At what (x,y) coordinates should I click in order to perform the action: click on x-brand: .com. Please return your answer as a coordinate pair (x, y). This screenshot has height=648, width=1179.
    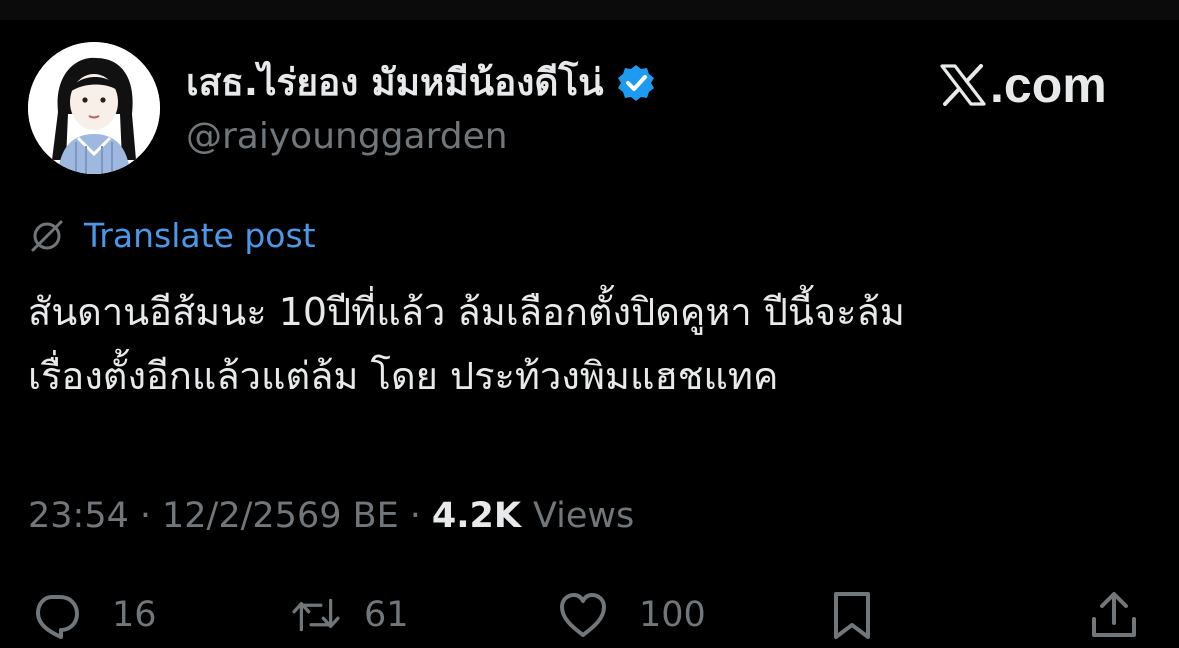
    Looking at the image, I should click on (1023, 85).